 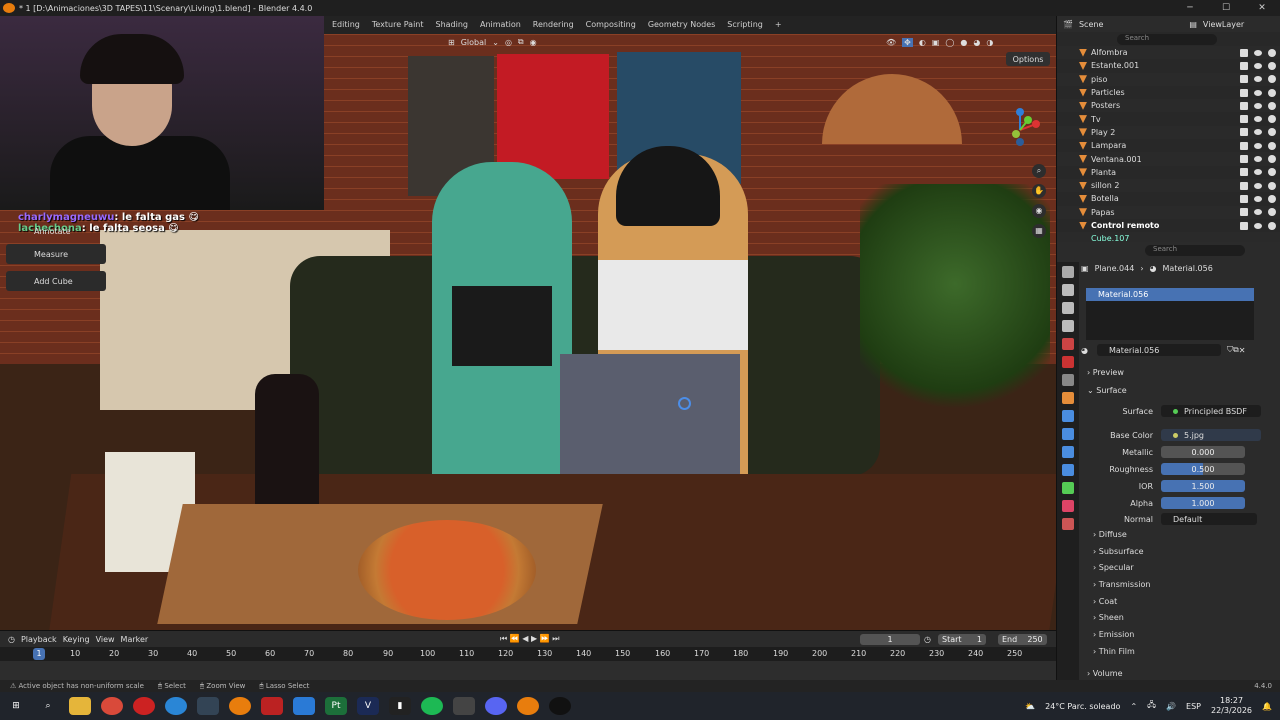 I want to click on shading-rendered-icon: ◑, so click(x=989, y=42).